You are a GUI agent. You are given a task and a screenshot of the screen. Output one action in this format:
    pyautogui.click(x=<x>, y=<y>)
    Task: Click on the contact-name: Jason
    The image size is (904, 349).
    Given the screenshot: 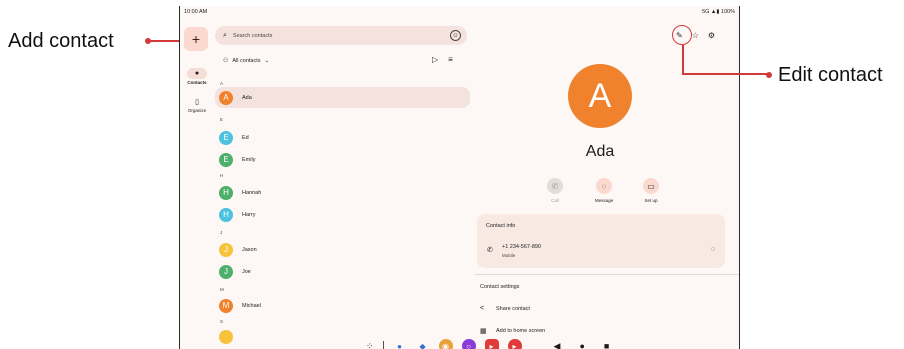 What is the action you would take?
    pyautogui.click(x=249, y=249)
    